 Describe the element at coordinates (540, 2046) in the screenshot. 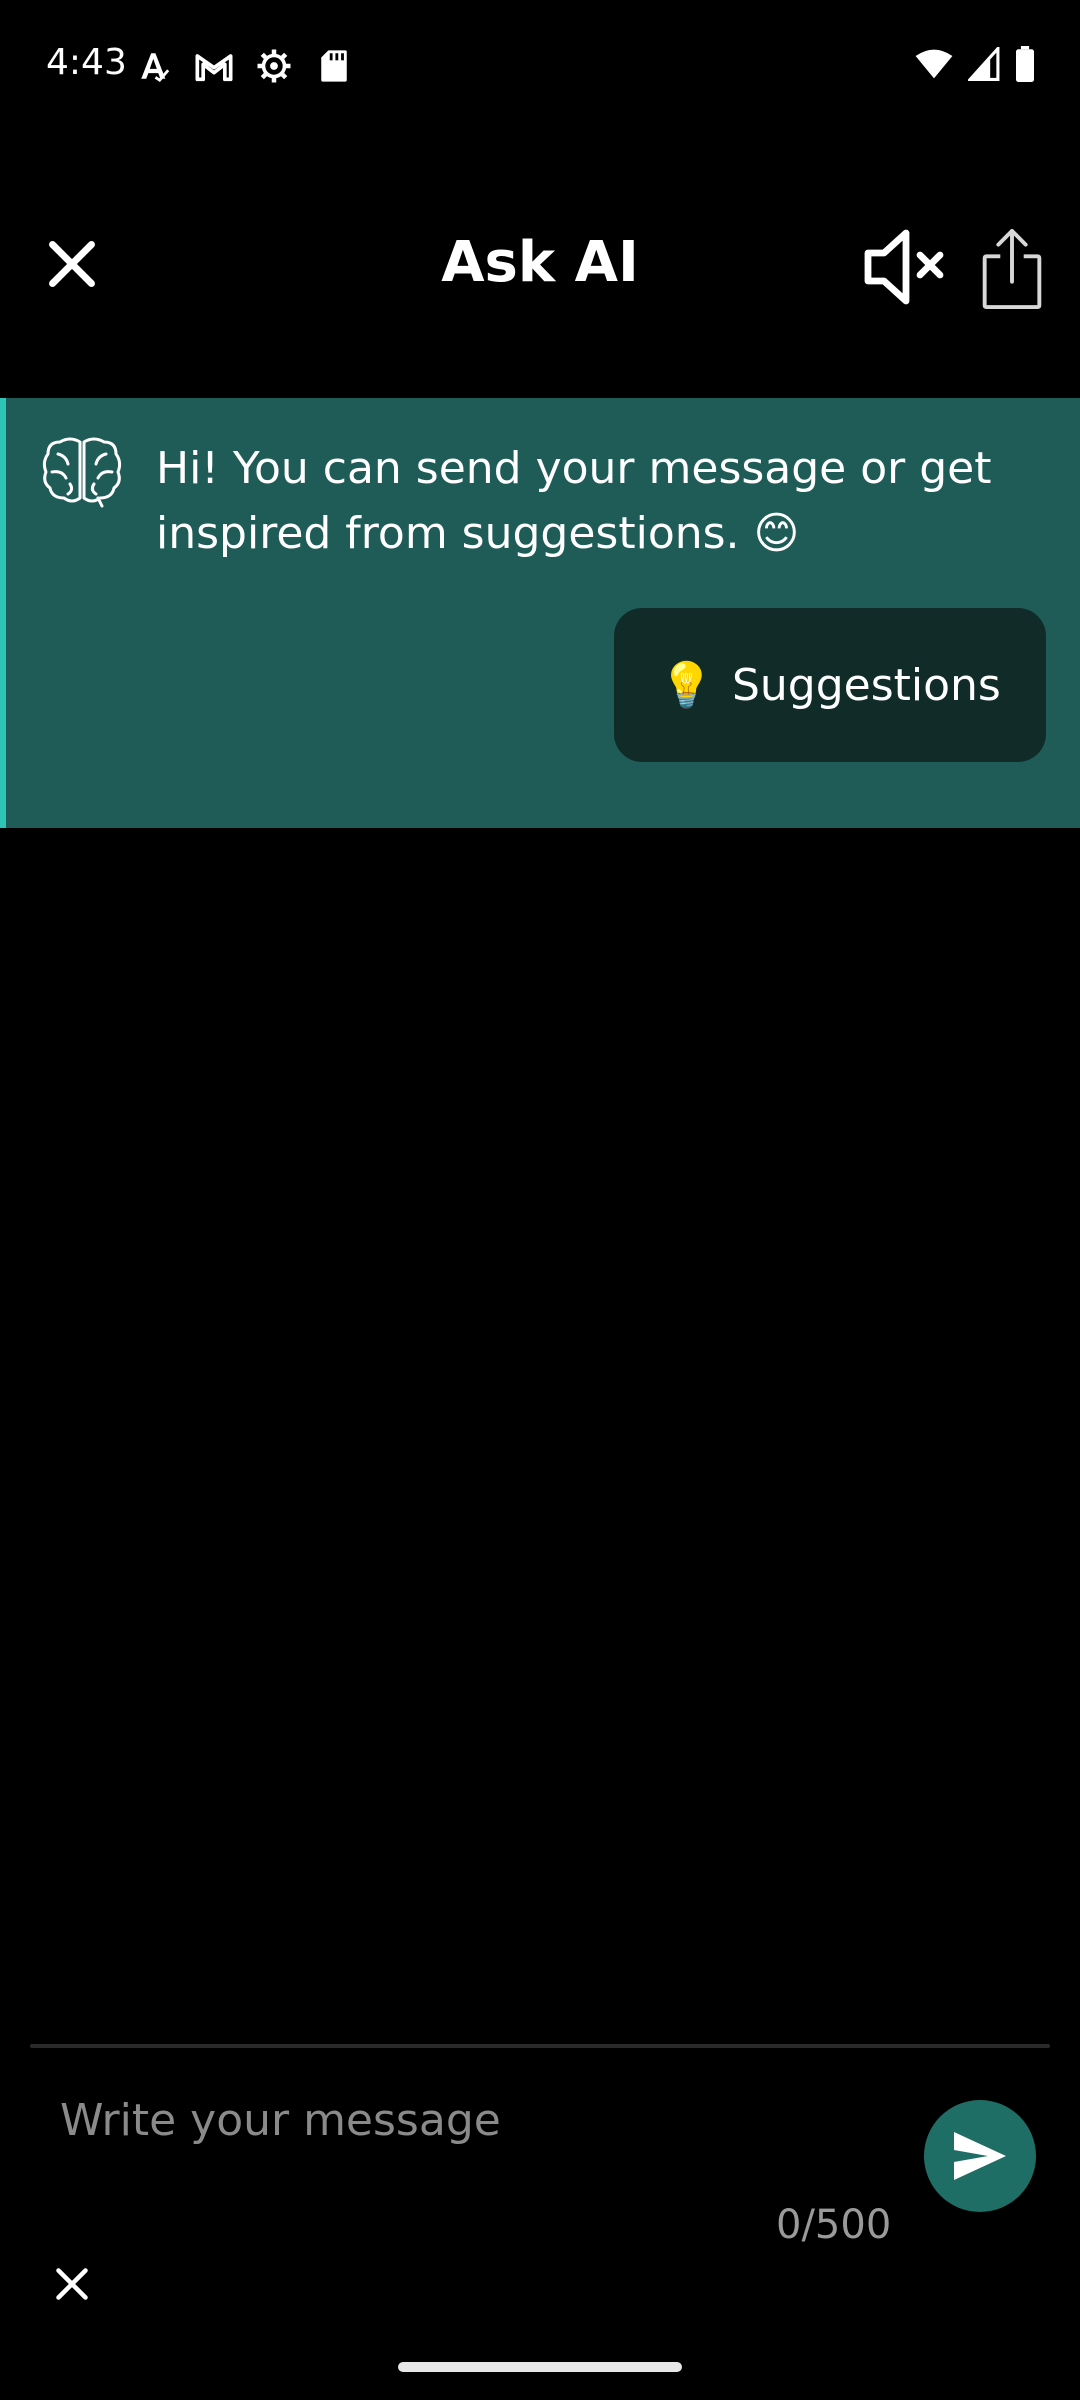

I see `composer-divider` at that location.